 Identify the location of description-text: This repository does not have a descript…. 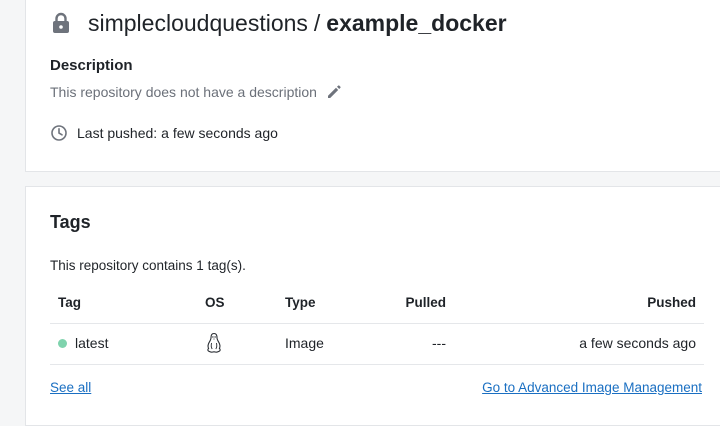
(183, 92).